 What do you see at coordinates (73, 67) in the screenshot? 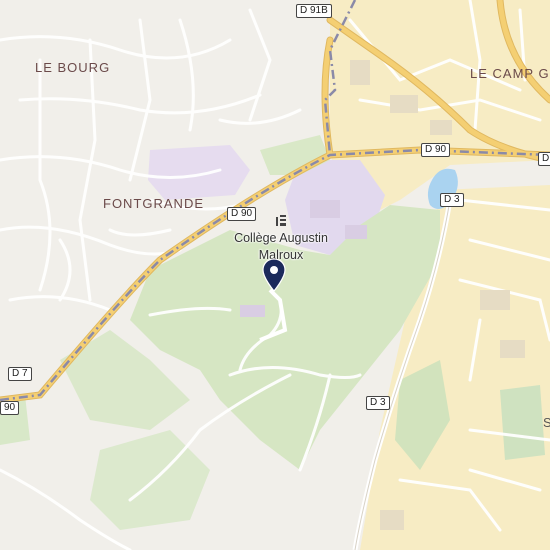
I see `place-label-le-bourg: LE BOURG` at bounding box center [73, 67].